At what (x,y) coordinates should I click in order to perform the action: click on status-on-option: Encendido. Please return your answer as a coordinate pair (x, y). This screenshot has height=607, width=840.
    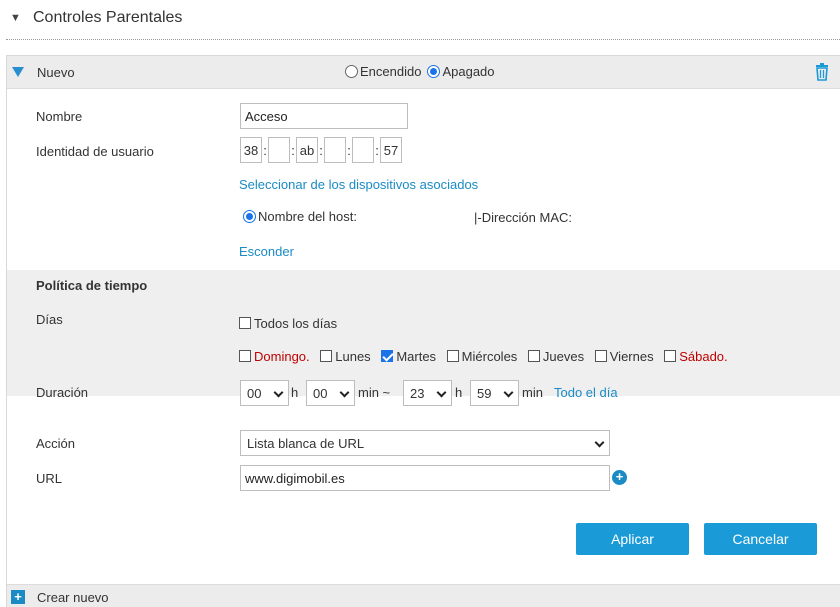
    Looking at the image, I should click on (383, 71).